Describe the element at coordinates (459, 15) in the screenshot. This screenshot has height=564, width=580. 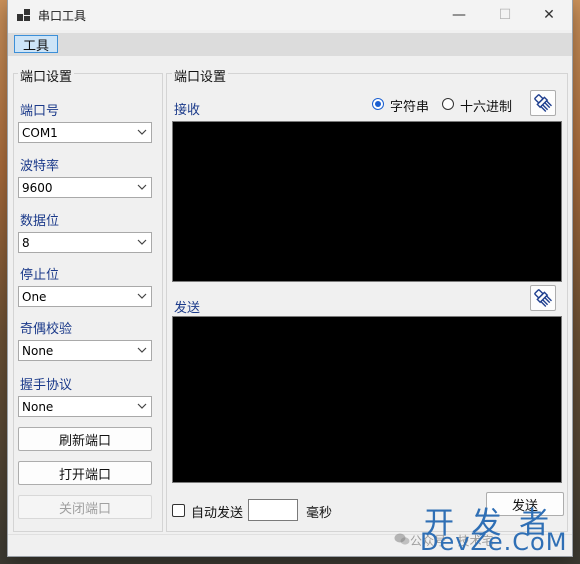
I see `minimize-button: —` at that location.